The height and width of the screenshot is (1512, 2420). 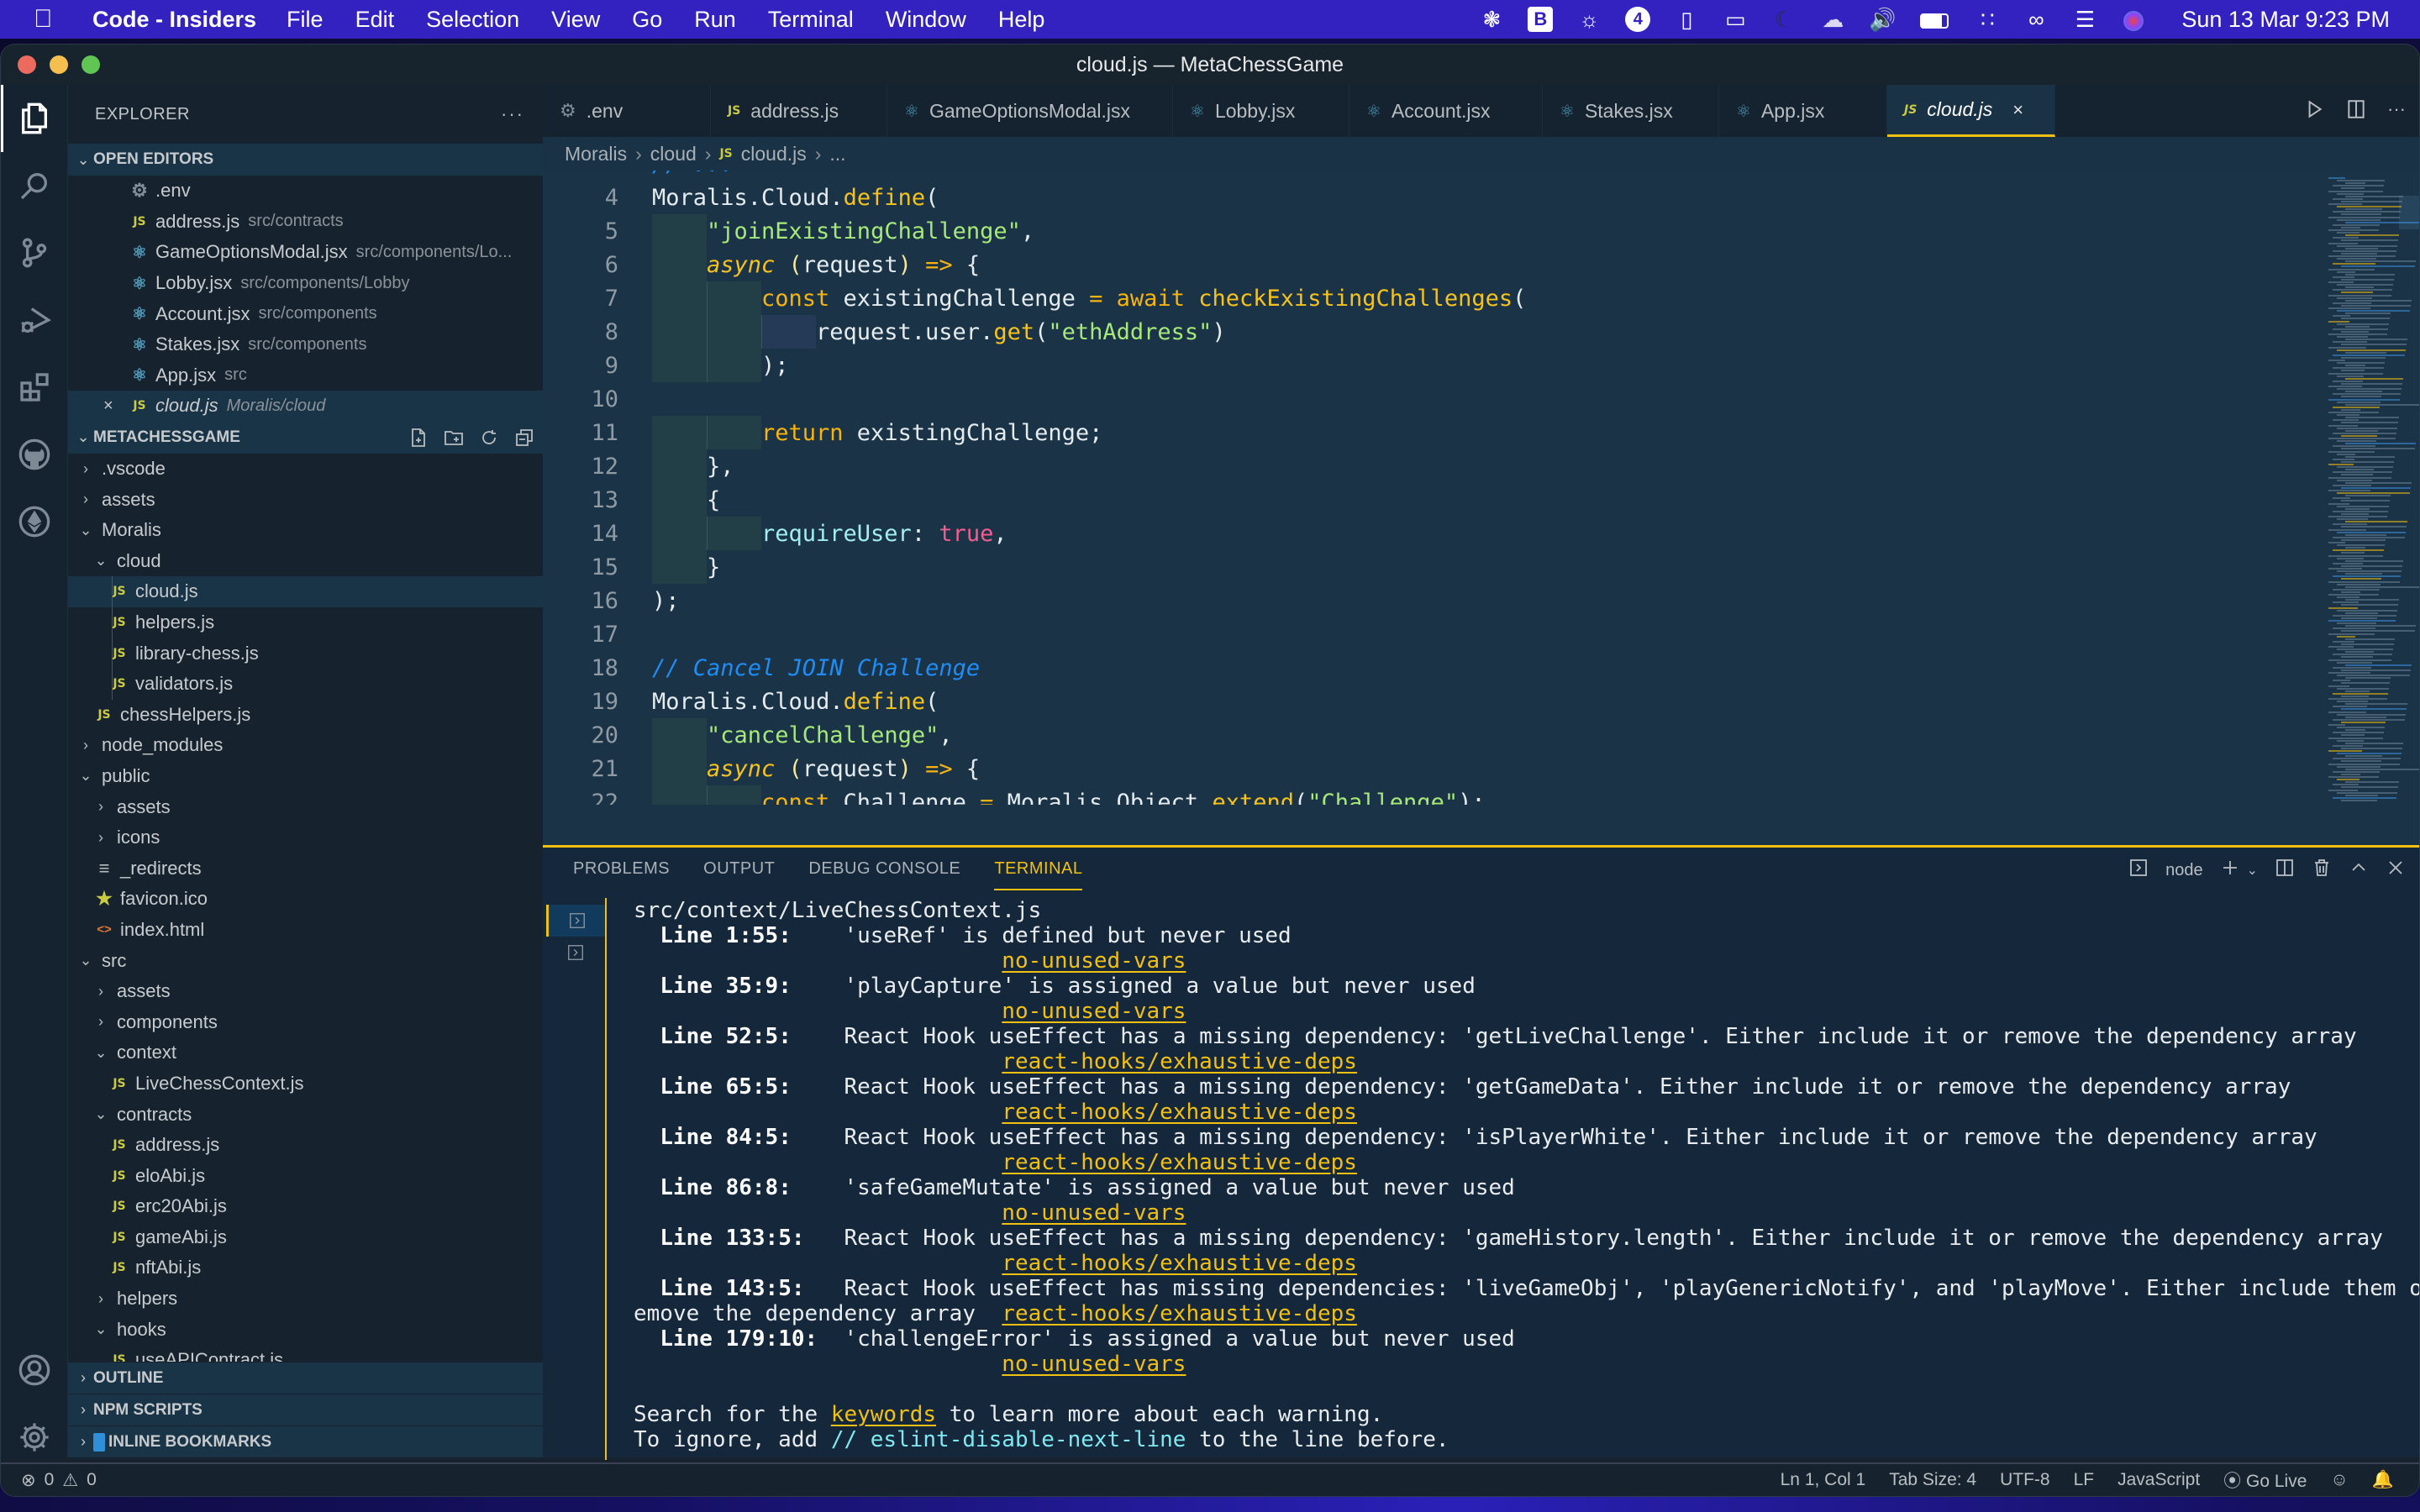 What do you see at coordinates (306, 375) in the screenshot?
I see `open-editor-item: ⚛ App.jsx src` at bounding box center [306, 375].